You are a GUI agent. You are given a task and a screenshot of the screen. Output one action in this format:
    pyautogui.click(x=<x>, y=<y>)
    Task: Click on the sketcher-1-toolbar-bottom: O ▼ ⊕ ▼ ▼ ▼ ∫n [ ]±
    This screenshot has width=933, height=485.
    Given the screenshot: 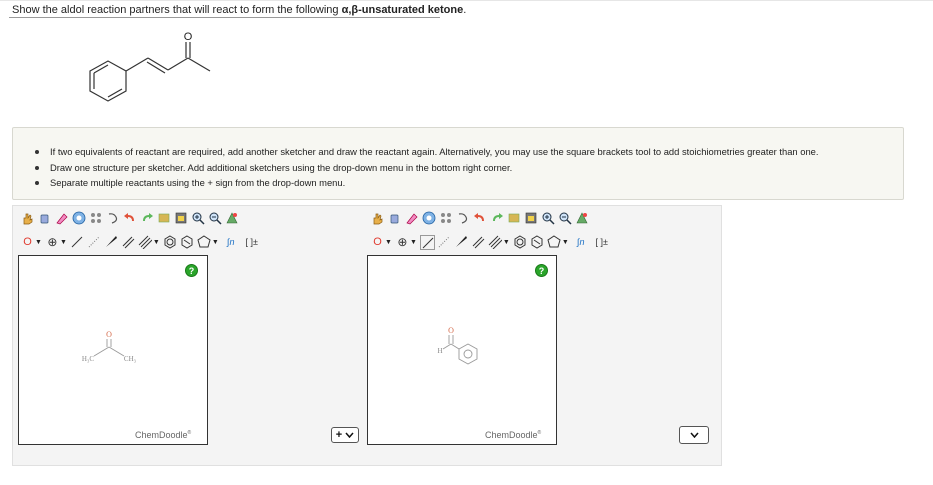 What is the action you would take?
    pyautogui.click(x=142, y=242)
    